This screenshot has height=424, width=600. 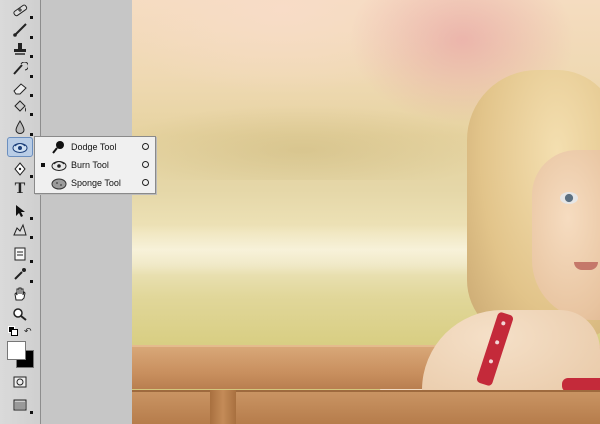 I want to click on blur-icon, so click(x=20, y=127).